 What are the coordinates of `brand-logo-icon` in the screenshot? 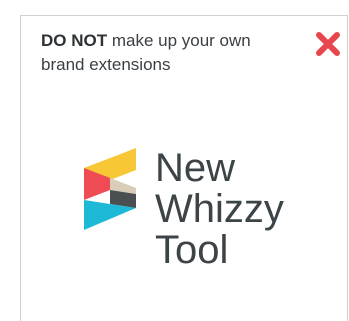 It's located at (110, 189).